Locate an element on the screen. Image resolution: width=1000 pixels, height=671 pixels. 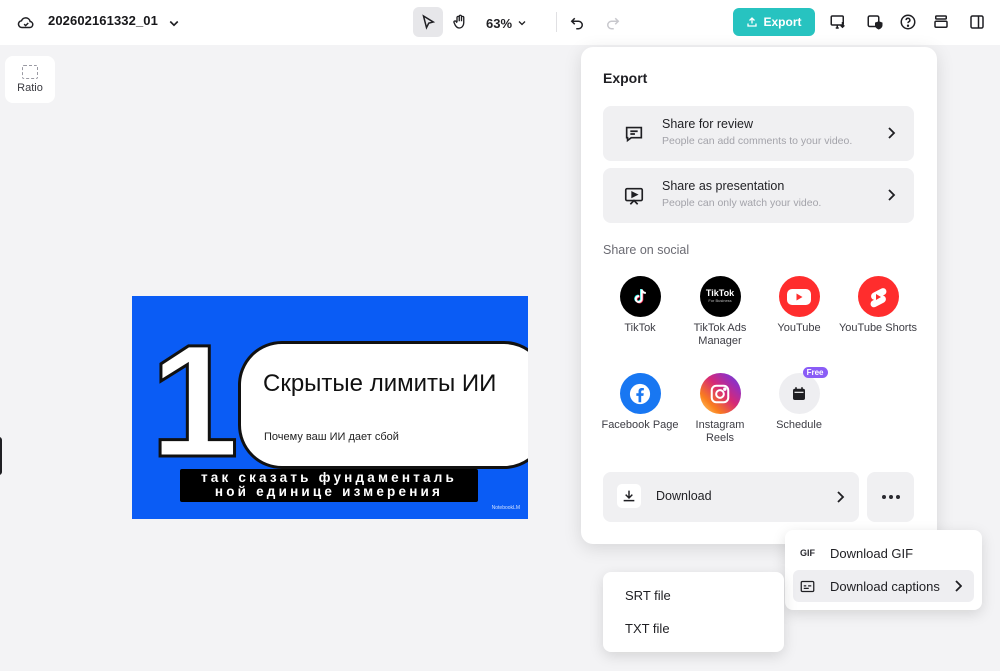
facebook-icon is located at coordinates (640, 393).